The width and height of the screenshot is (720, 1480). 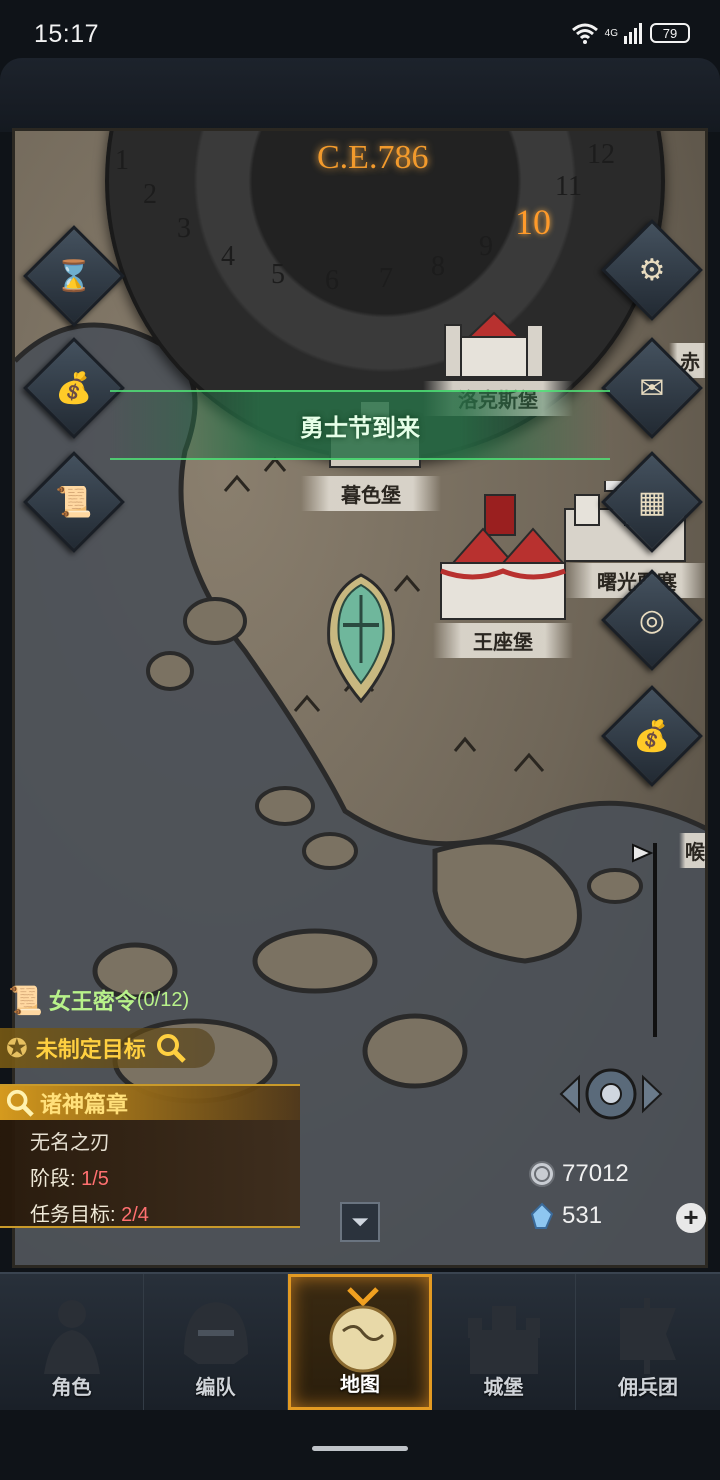 I want to click on top-frame, so click(x=360, y=95).